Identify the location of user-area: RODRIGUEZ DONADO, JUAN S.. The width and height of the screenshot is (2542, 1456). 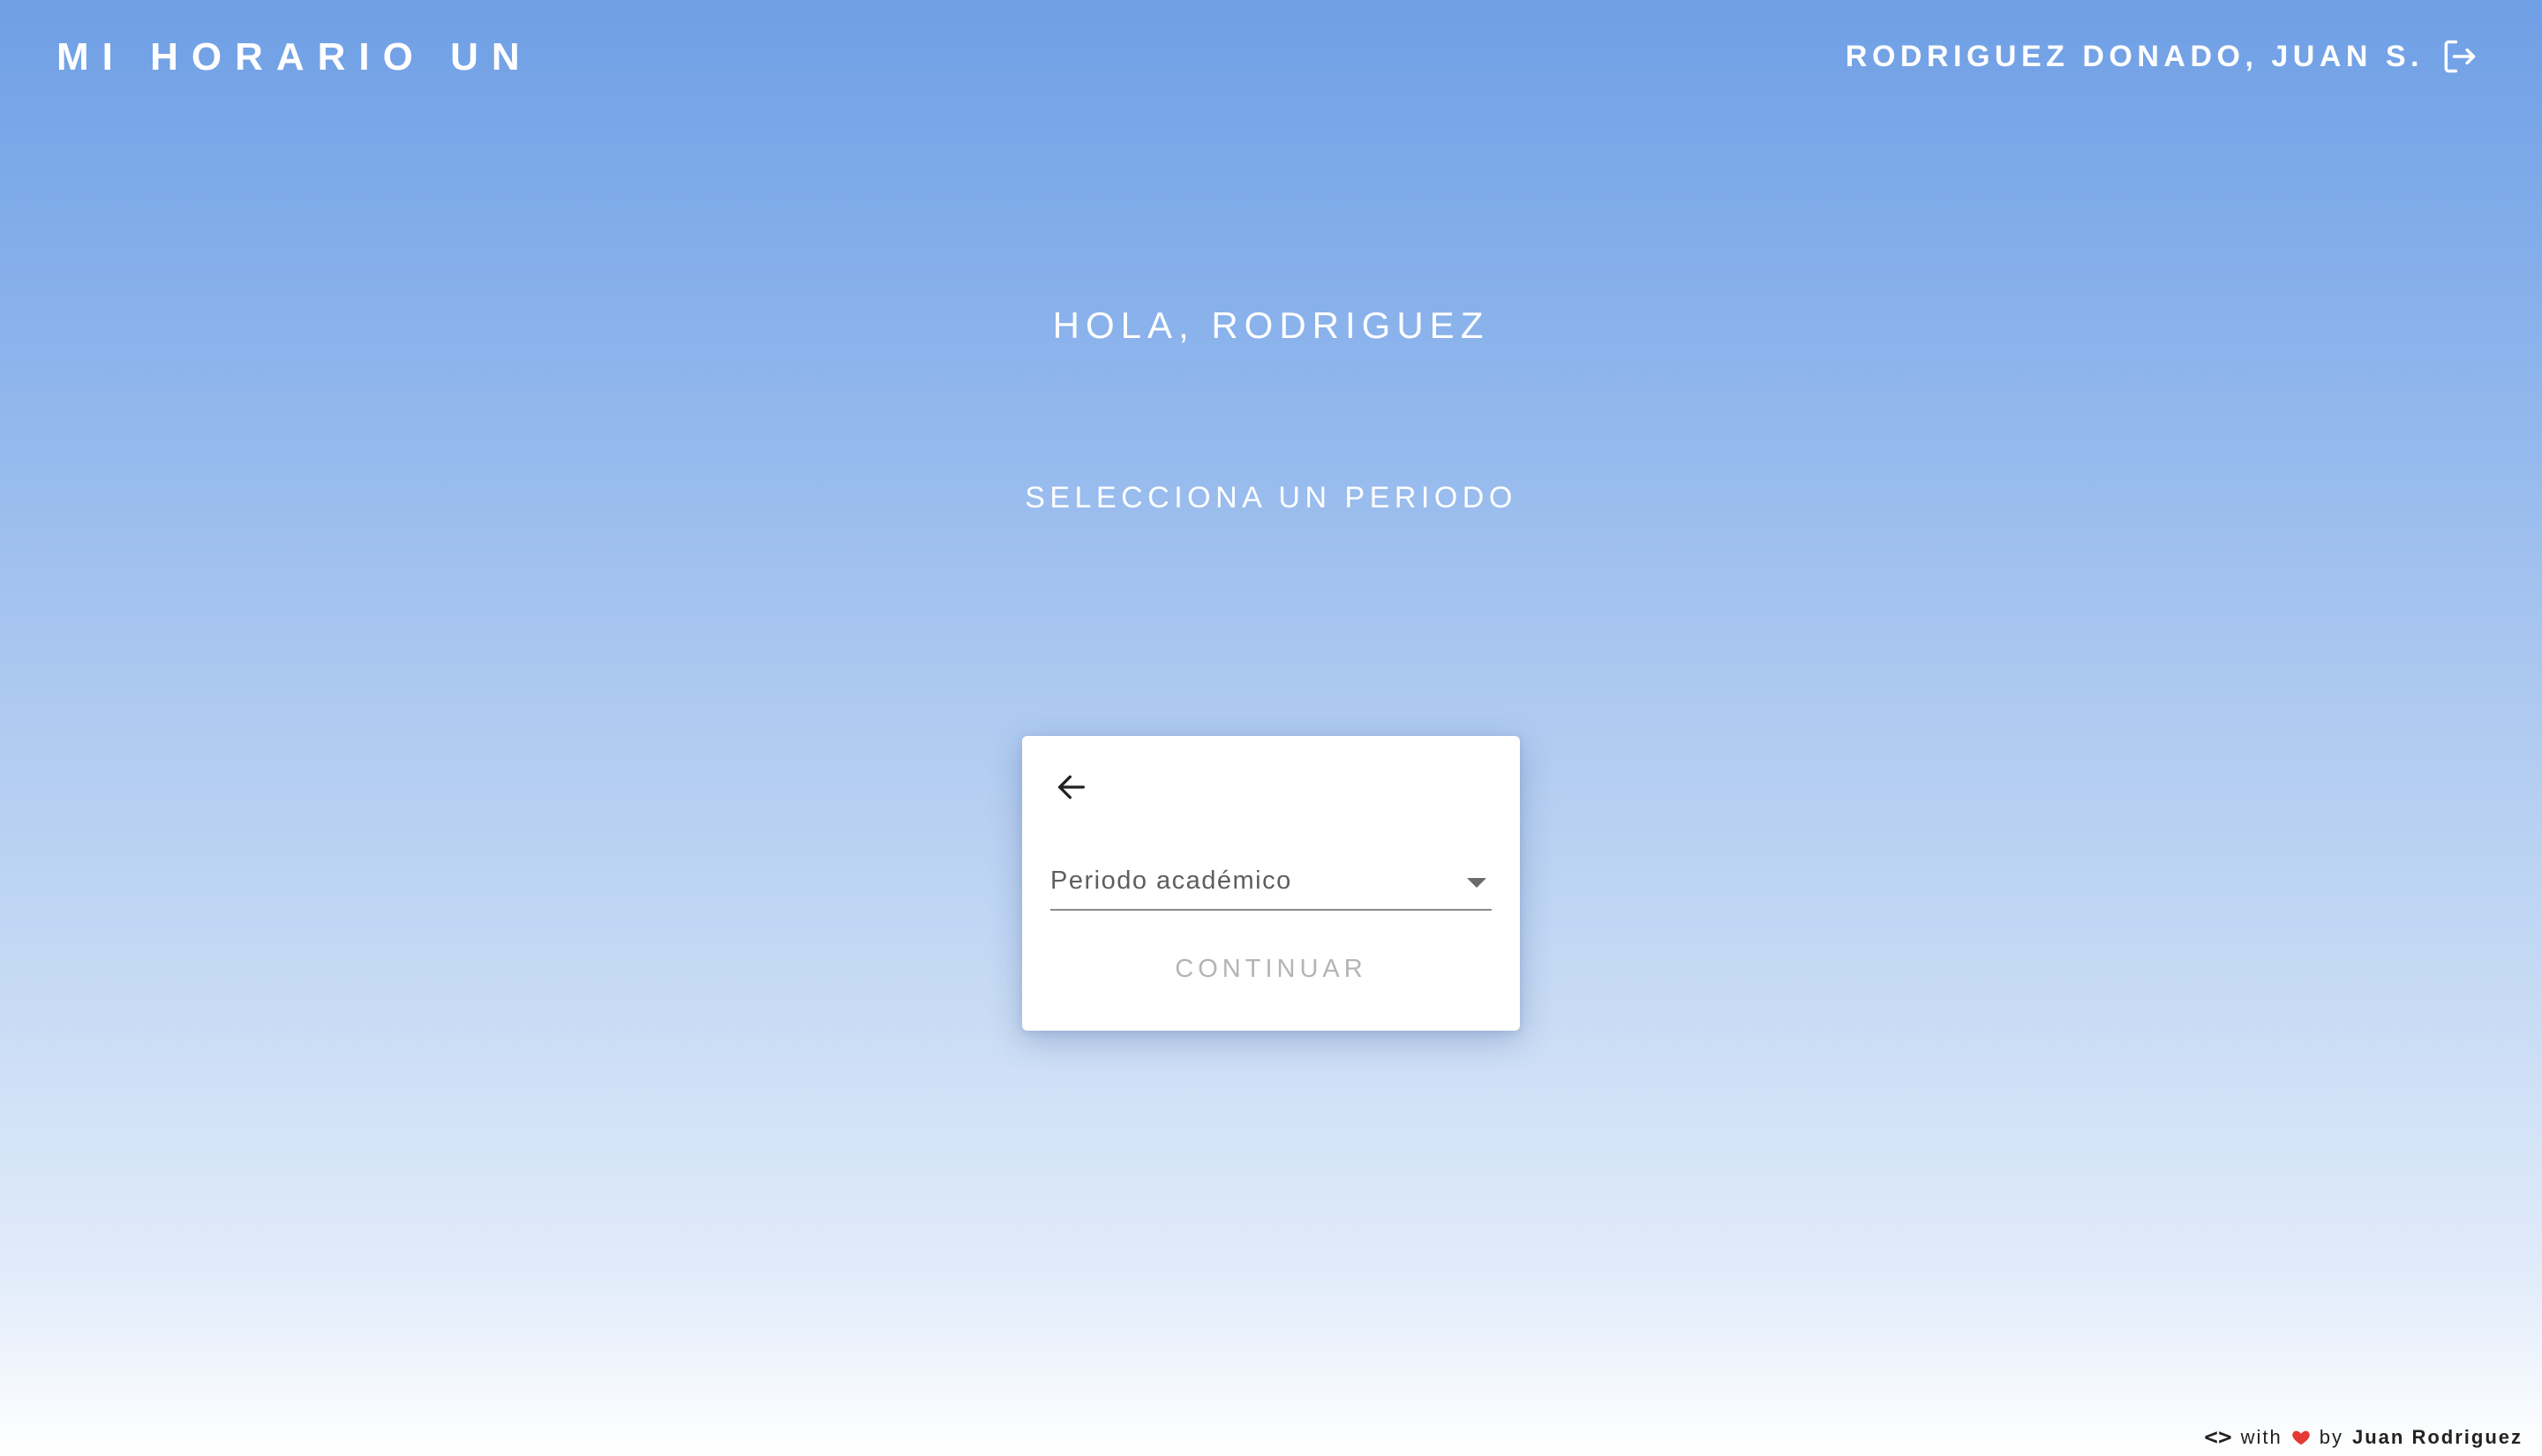
(2162, 56).